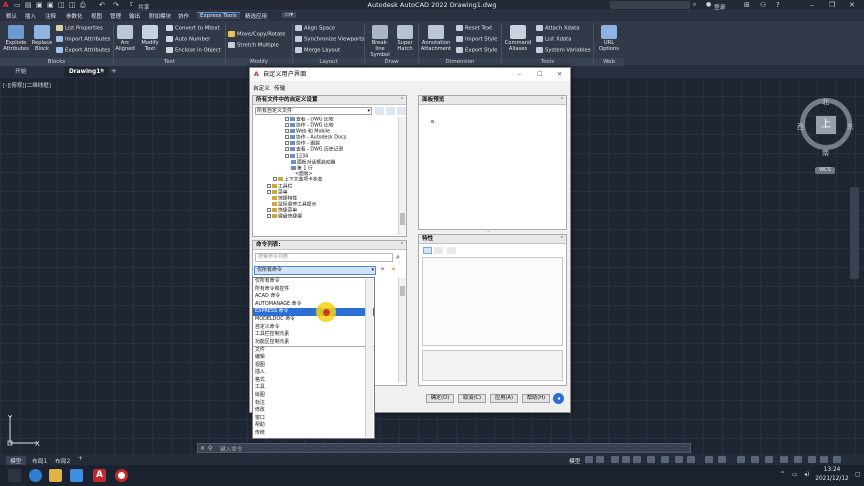 This screenshot has width=864, height=486. What do you see at coordinates (854, 233) in the screenshot?
I see `navigation-bar` at bounding box center [854, 233].